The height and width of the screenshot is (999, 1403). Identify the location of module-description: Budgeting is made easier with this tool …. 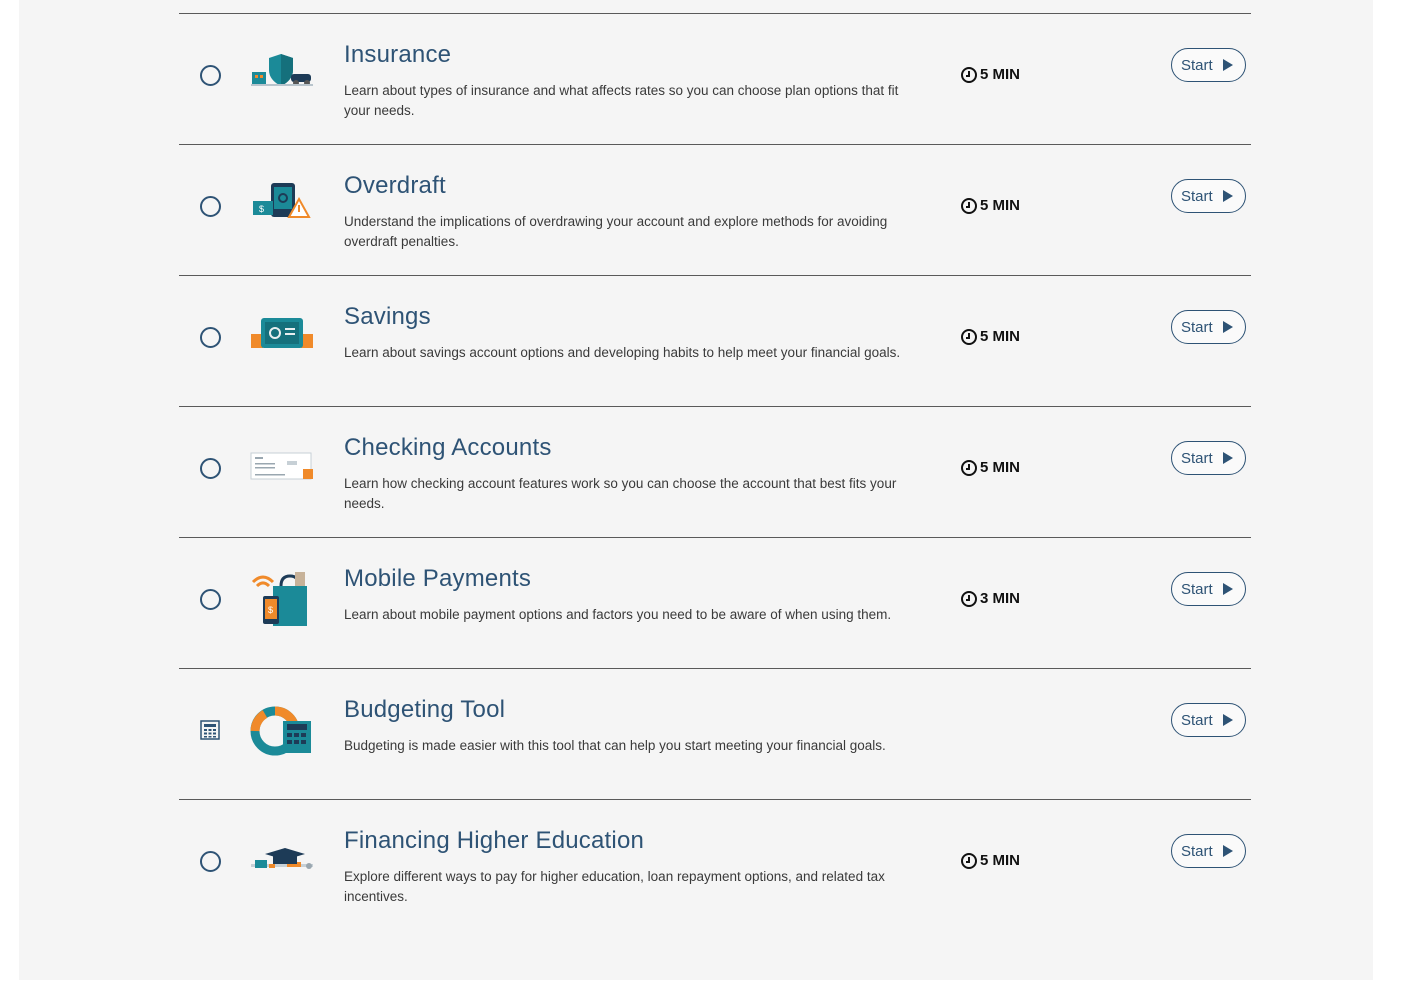
(615, 745).